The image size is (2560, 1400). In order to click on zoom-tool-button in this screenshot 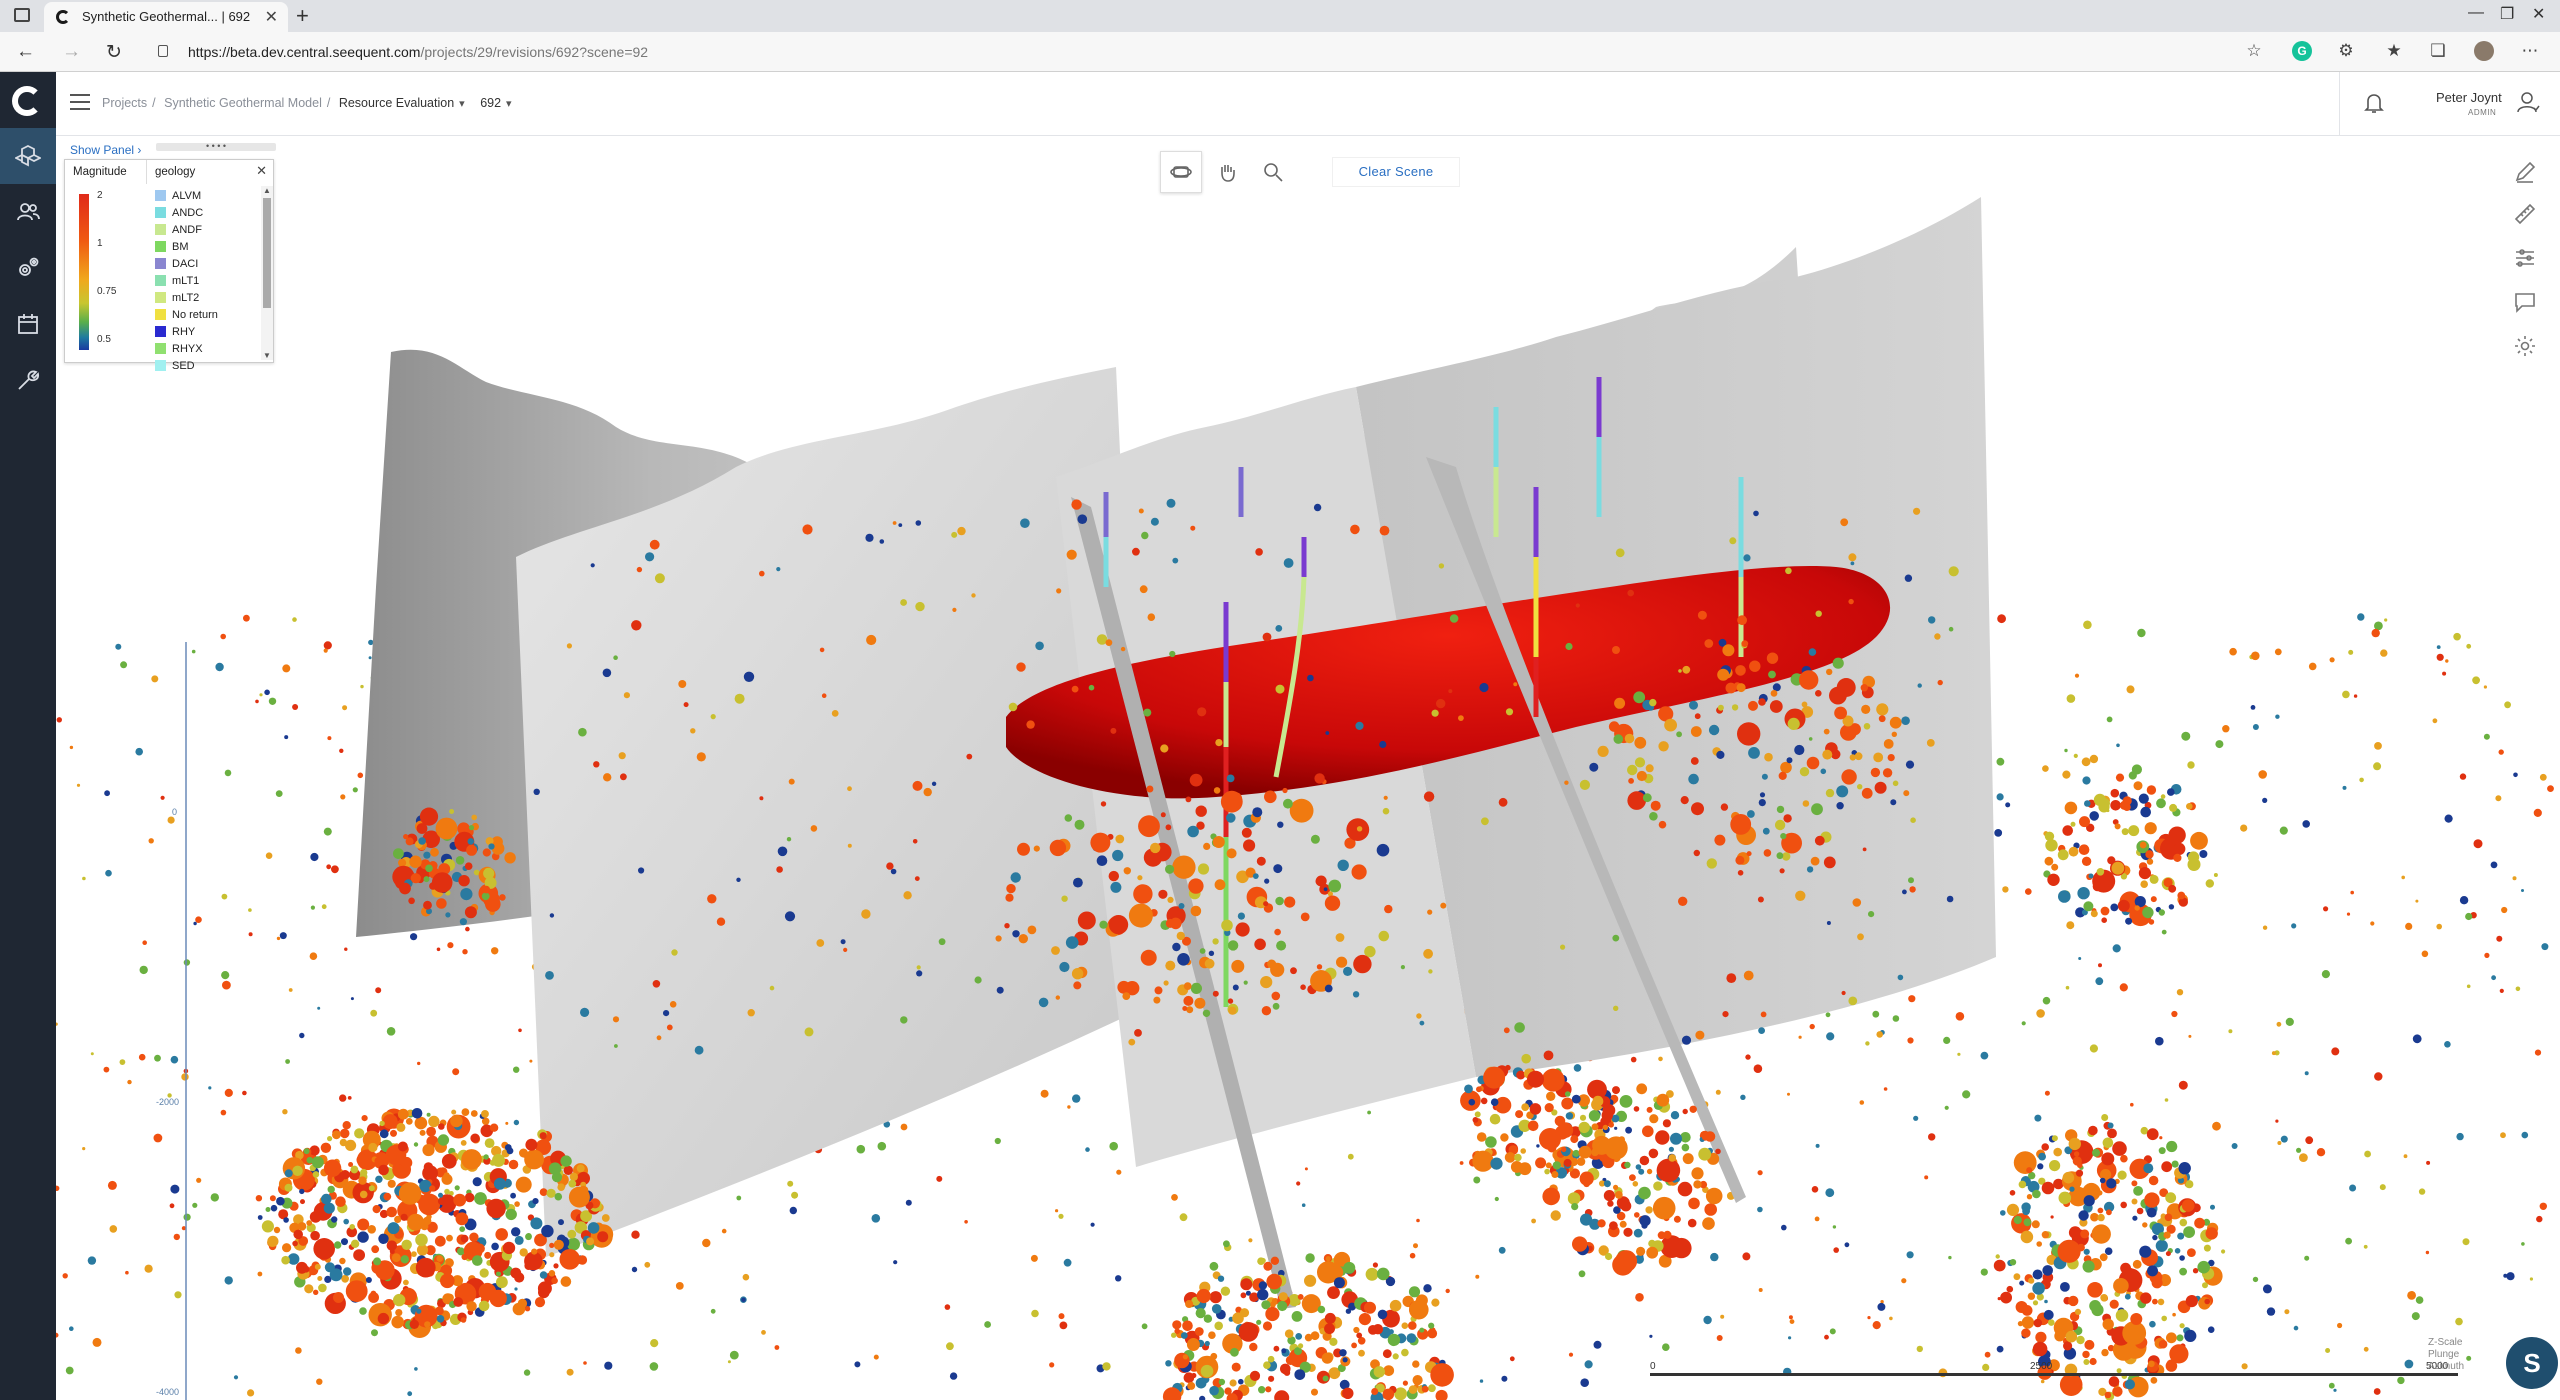, I will do `click(1273, 172)`.